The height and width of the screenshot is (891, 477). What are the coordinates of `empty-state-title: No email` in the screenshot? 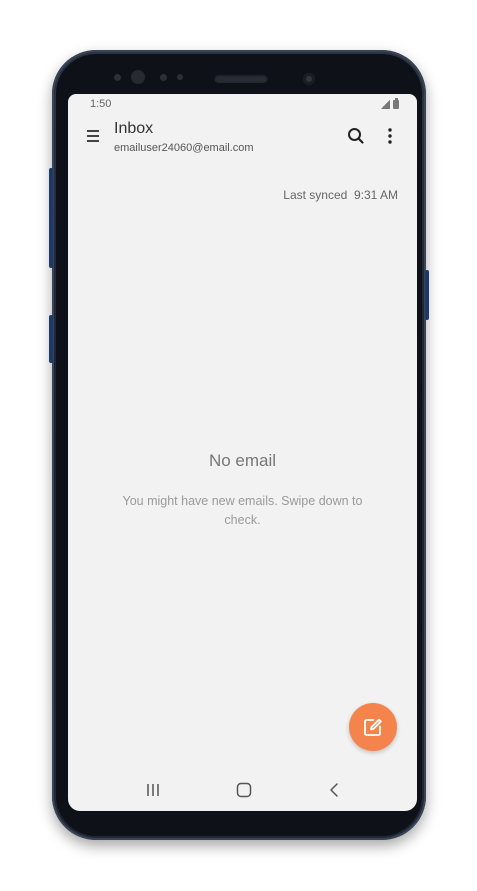 It's located at (242, 460).